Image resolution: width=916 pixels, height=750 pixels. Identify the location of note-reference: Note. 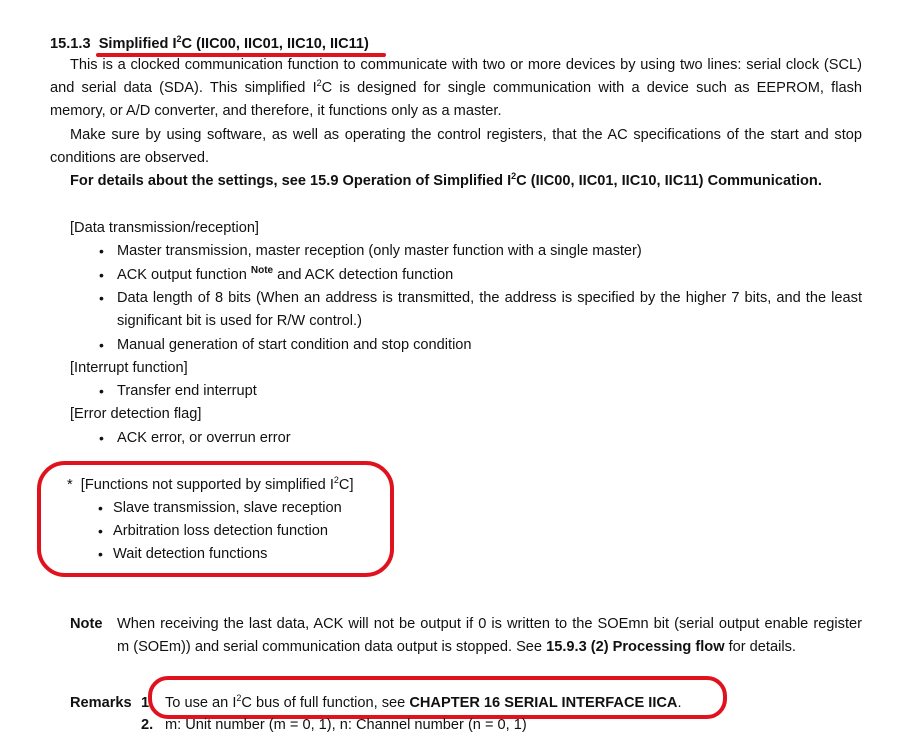
(262, 270).